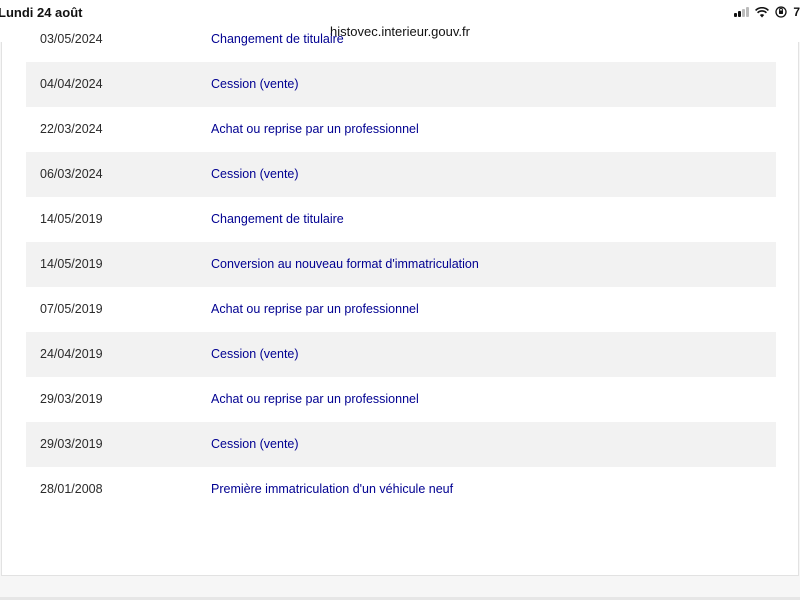  What do you see at coordinates (71, 84) in the screenshot?
I see `event-date: 04/04/2024` at bounding box center [71, 84].